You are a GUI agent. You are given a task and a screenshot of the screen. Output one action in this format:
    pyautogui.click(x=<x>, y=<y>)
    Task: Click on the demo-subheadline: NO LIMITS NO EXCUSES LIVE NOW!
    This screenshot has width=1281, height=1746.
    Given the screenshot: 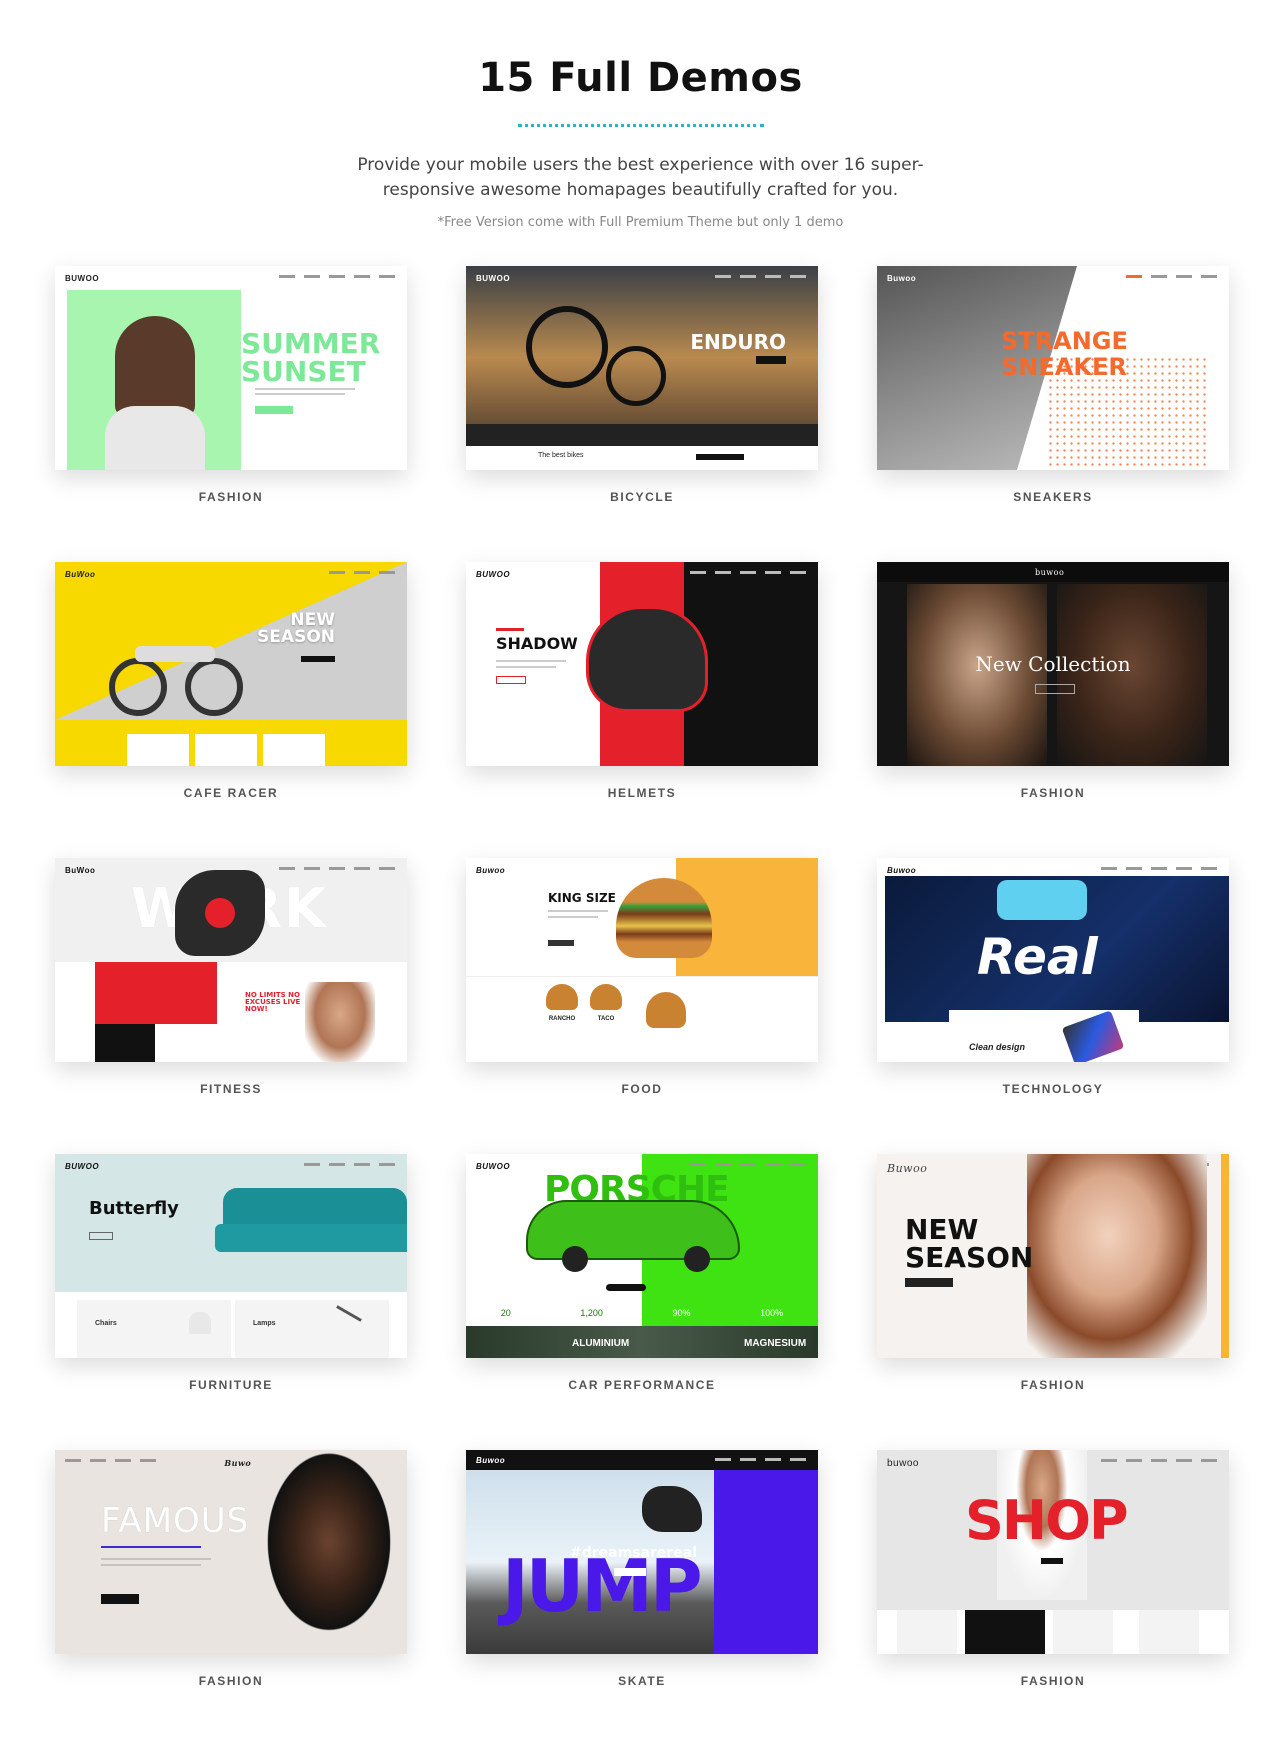 What is the action you would take?
    pyautogui.click(x=273, y=1002)
    